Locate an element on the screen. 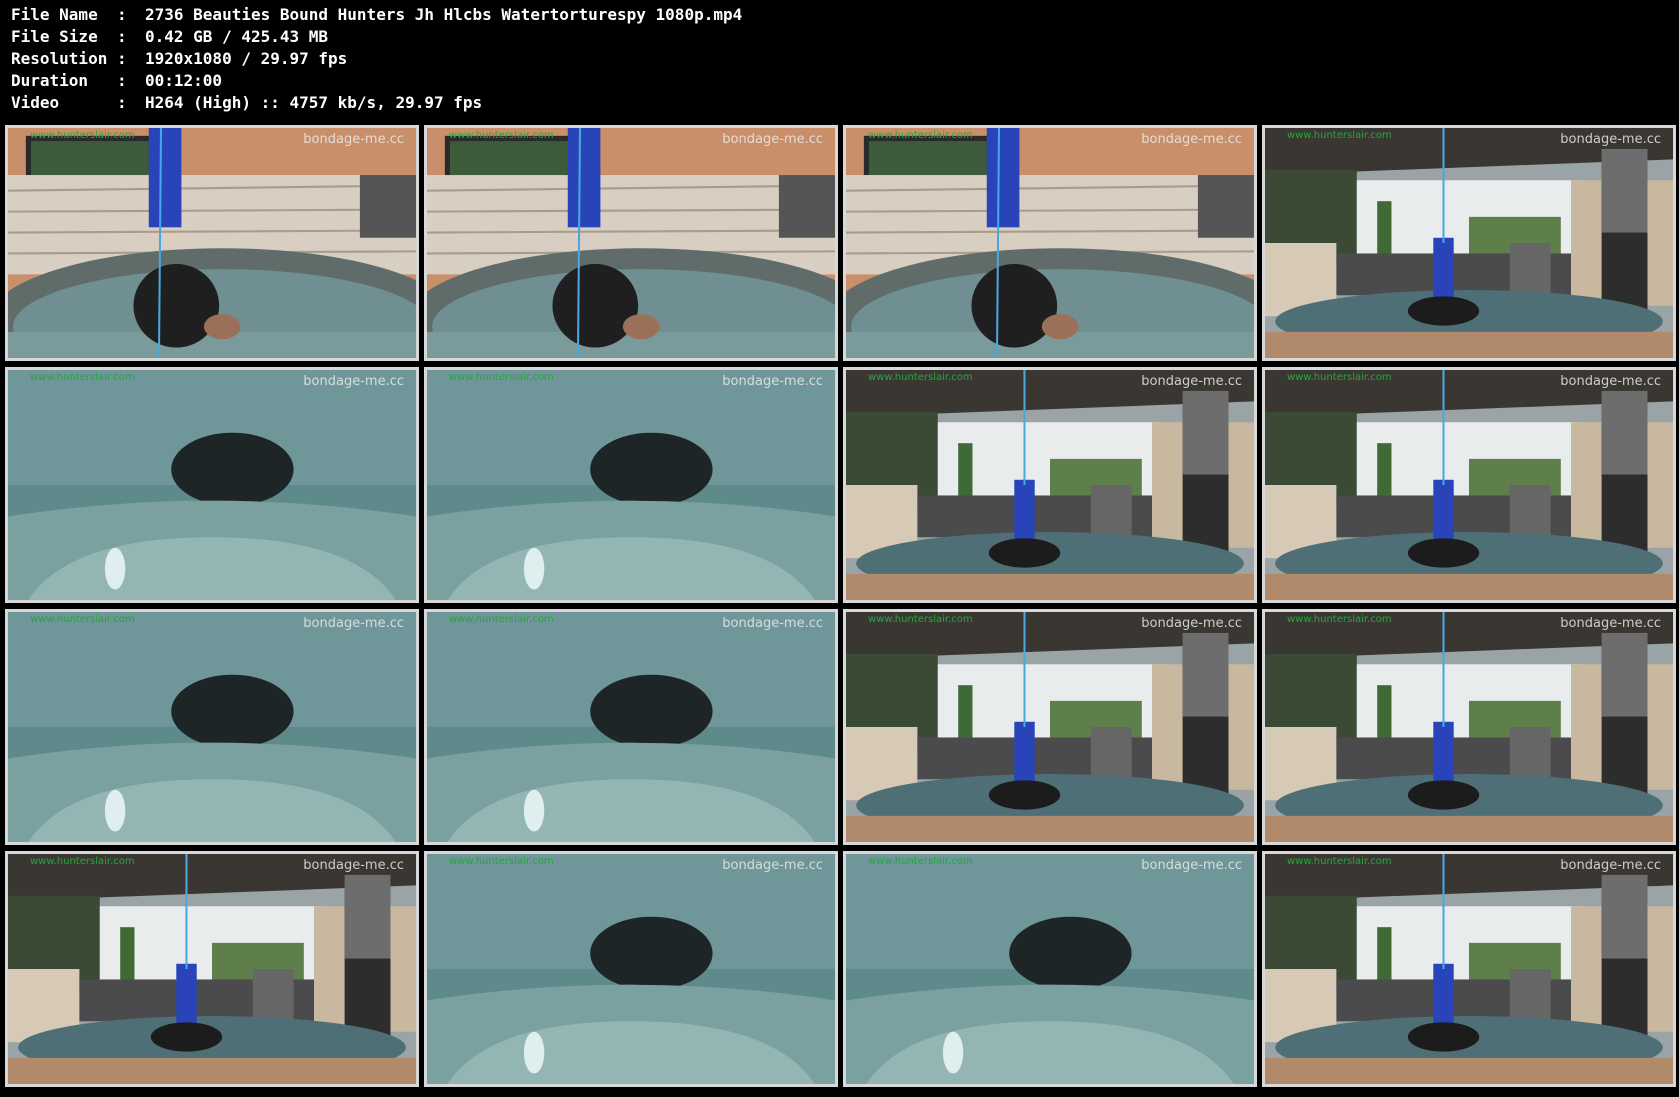 The width and height of the screenshot is (1679, 1097). thumbnail-frame-8: www.hunterslair.com bondage-me.cc is located at coordinates (1469, 485).